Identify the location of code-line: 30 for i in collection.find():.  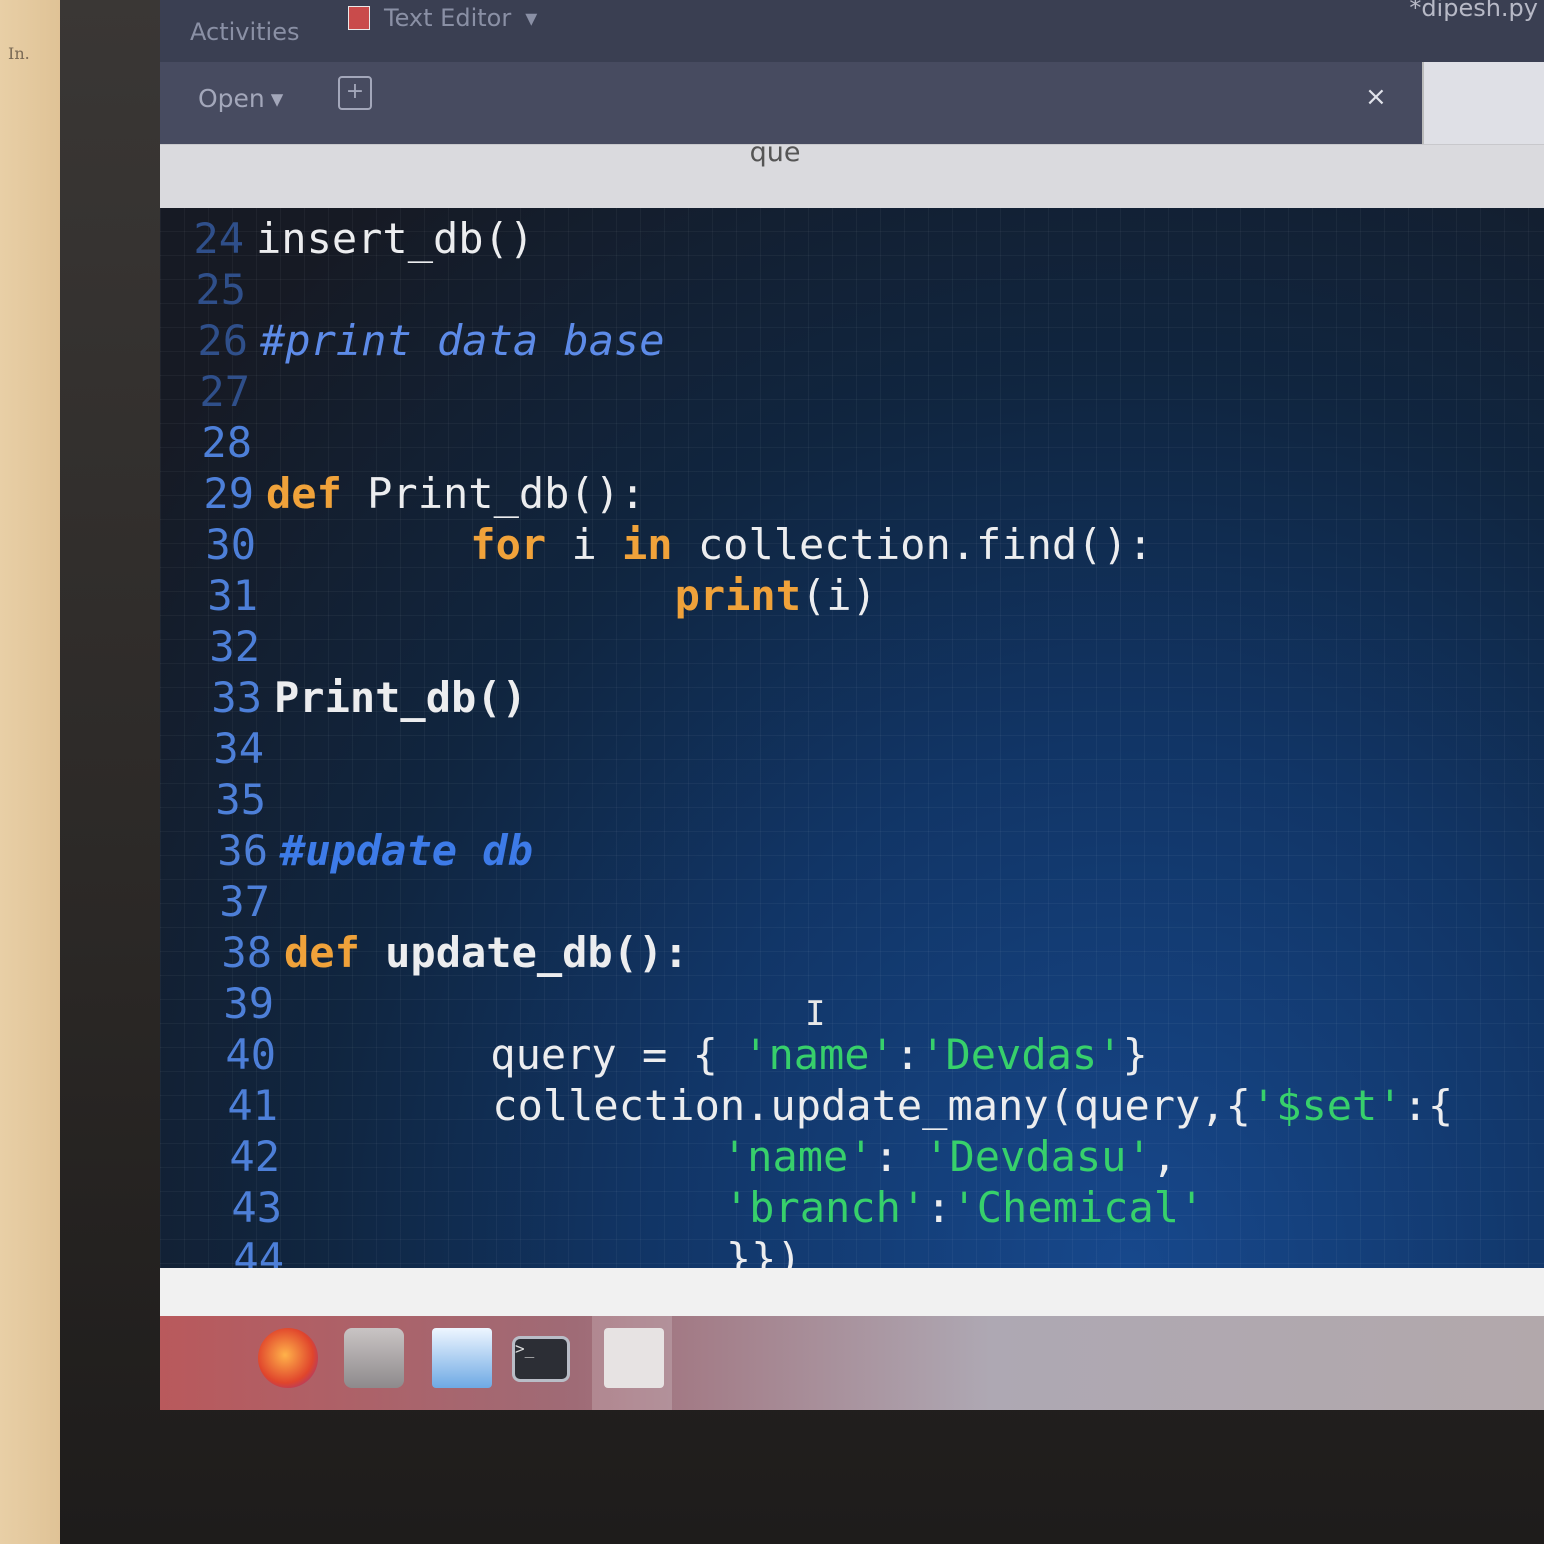
(662, 544).